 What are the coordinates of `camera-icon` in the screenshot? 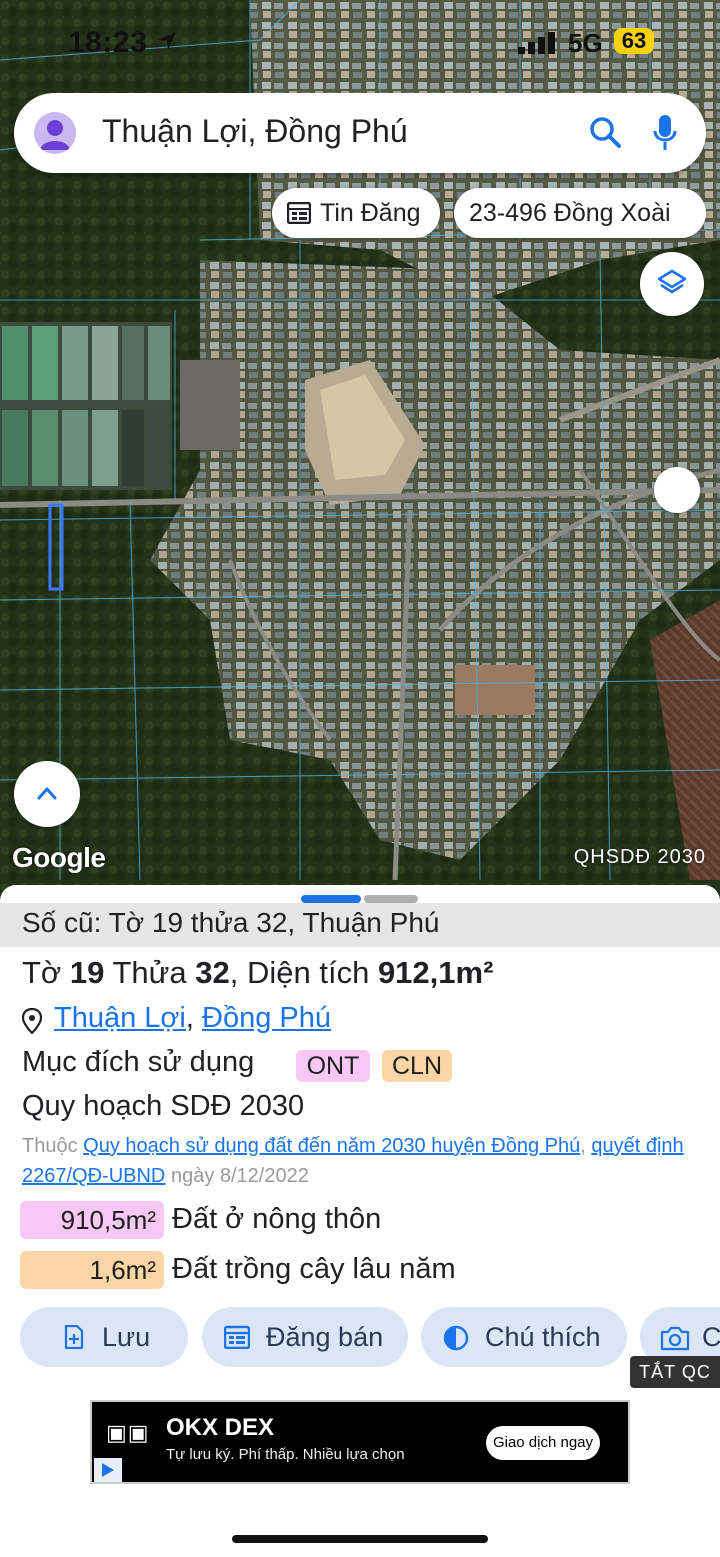 It's located at (675, 1338).